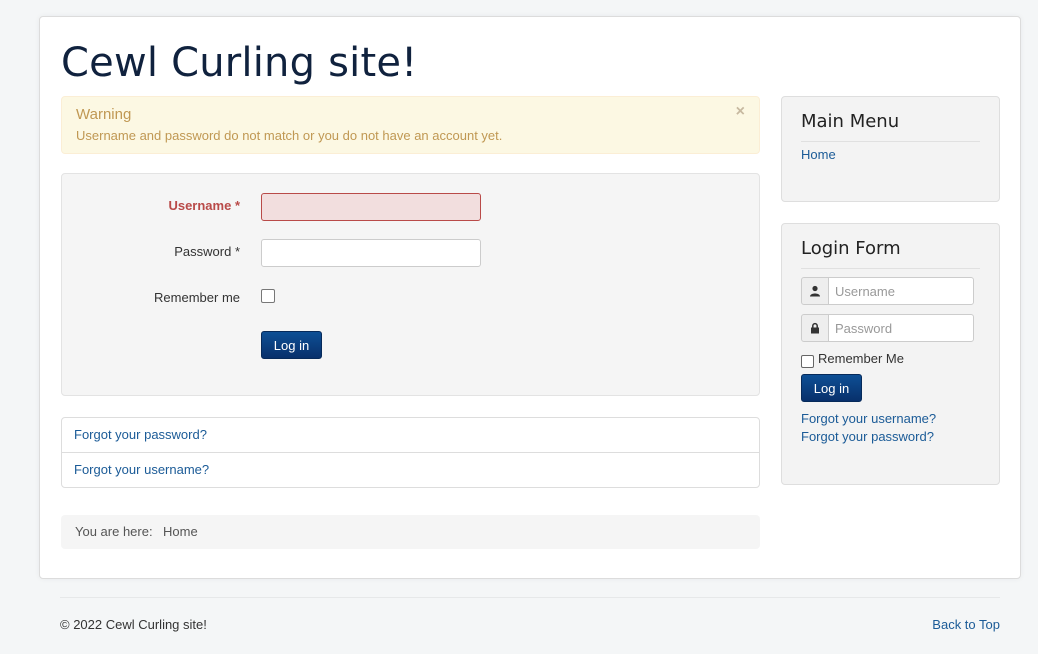  I want to click on password-input, so click(371, 253).